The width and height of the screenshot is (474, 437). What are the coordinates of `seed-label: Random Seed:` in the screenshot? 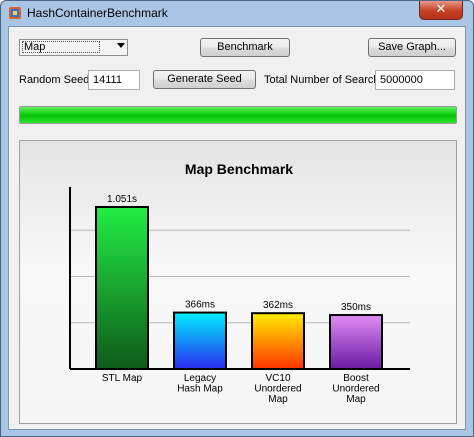 It's located at (56, 80).